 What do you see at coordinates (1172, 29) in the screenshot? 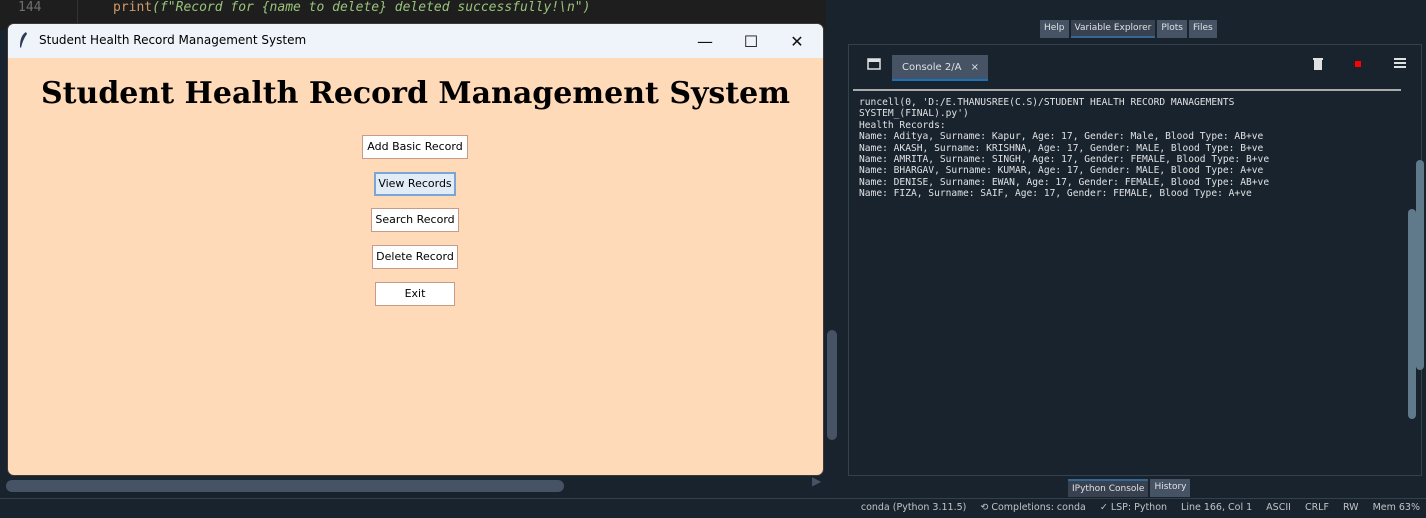
I see `tab-plots: Plots` at bounding box center [1172, 29].